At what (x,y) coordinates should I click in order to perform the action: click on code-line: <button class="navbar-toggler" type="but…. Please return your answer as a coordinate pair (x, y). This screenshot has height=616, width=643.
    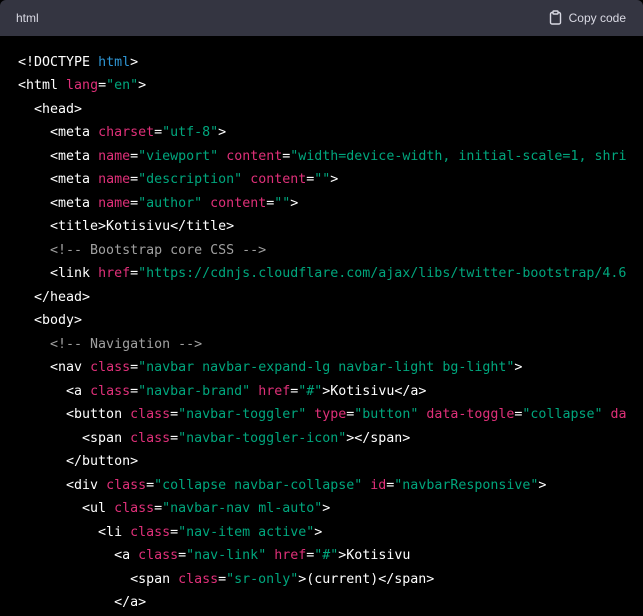
    Looking at the image, I should click on (322, 415).